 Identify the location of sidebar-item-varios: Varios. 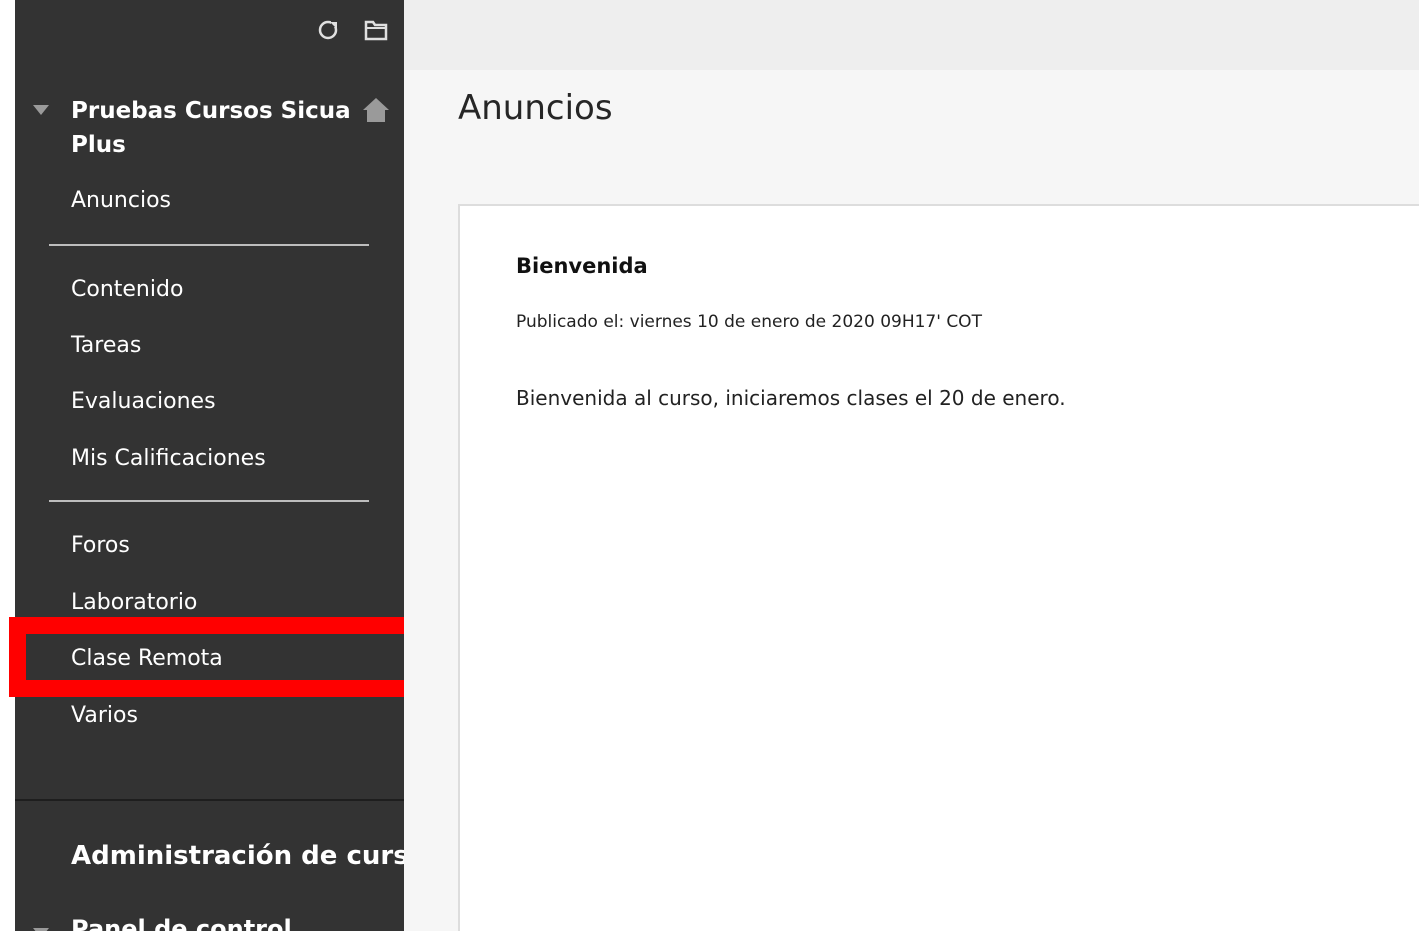
(104, 716).